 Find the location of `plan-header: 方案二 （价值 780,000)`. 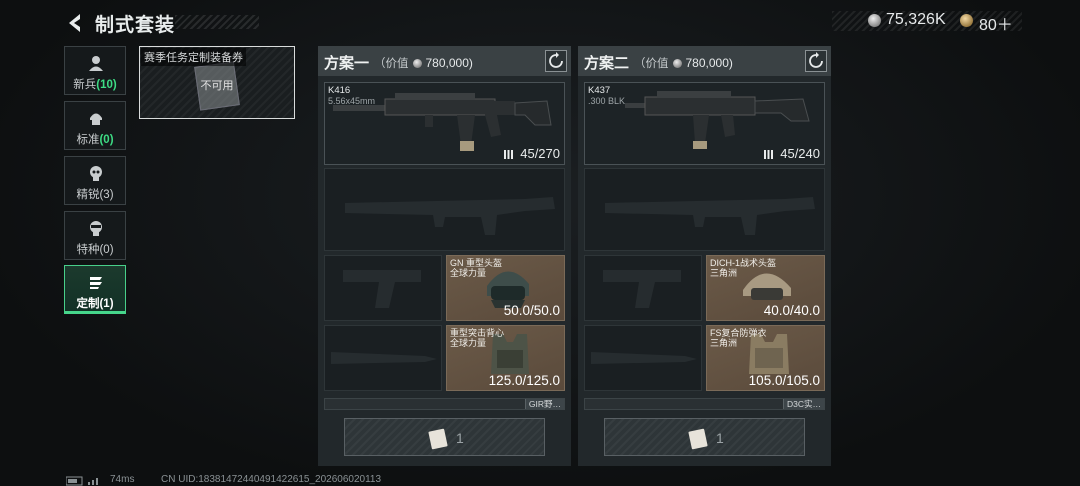

plan-header: 方案二 （价值 780,000) is located at coordinates (704, 61).